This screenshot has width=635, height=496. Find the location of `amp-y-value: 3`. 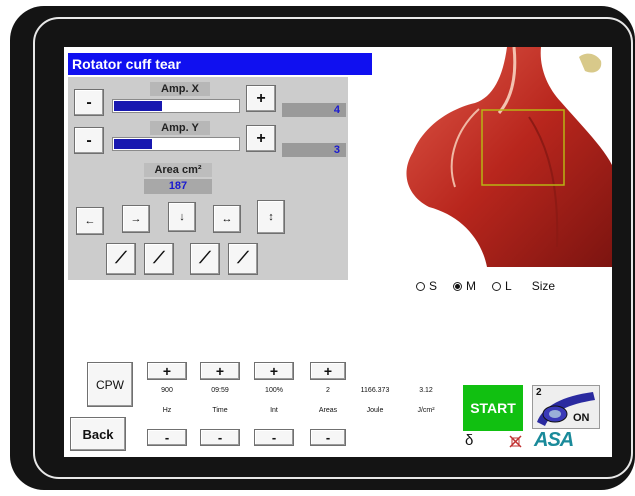

amp-y-value: 3 is located at coordinates (314, 150).